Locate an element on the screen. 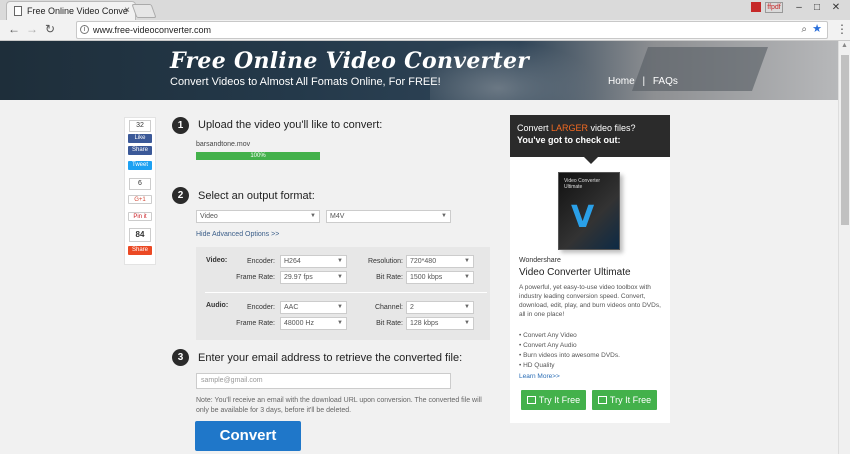  video-section-label: Video: is located at coordinates (217, 260).